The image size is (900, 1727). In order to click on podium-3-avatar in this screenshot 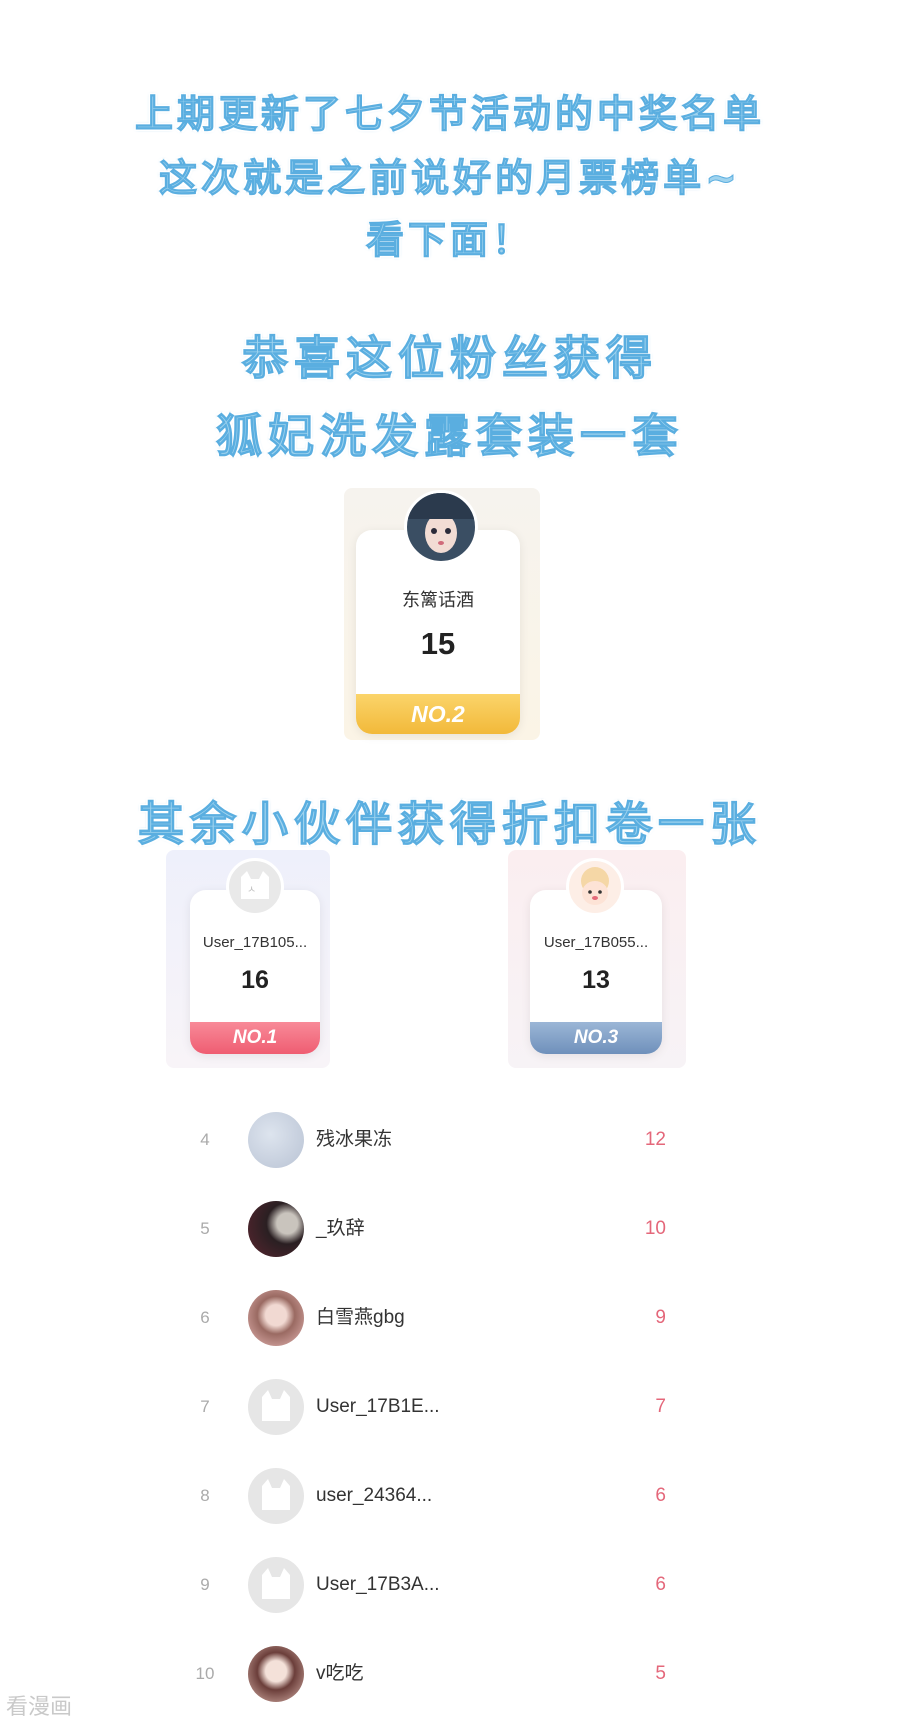, I will do `click(595, 887)`.